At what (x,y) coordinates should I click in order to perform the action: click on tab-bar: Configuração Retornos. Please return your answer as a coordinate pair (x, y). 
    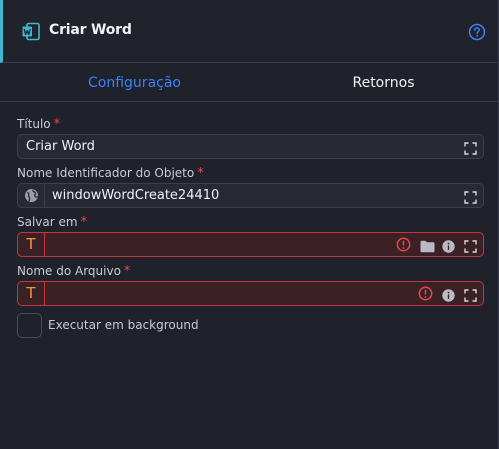
    Looking at the image, I should click on (249, 83).